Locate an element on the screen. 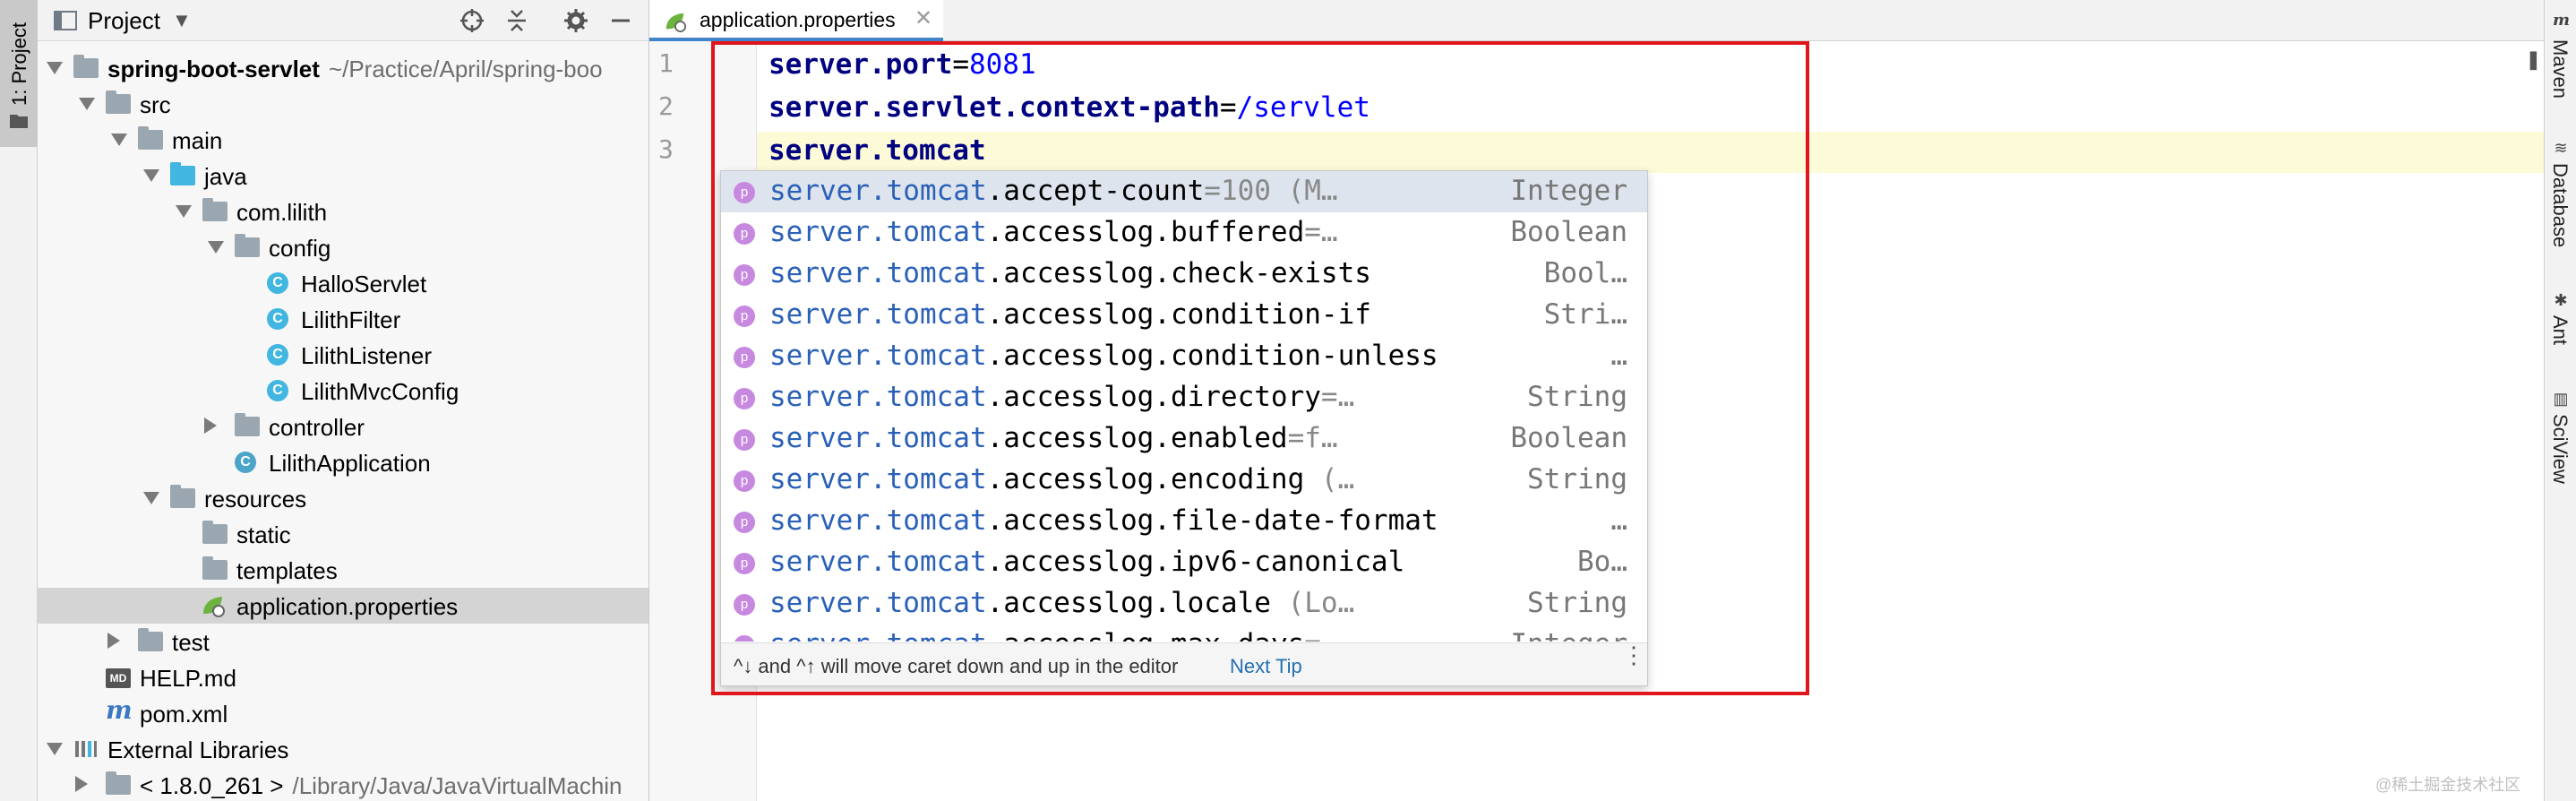  maven-tool-window-button: Maven is located at coordinates (2560, 69).